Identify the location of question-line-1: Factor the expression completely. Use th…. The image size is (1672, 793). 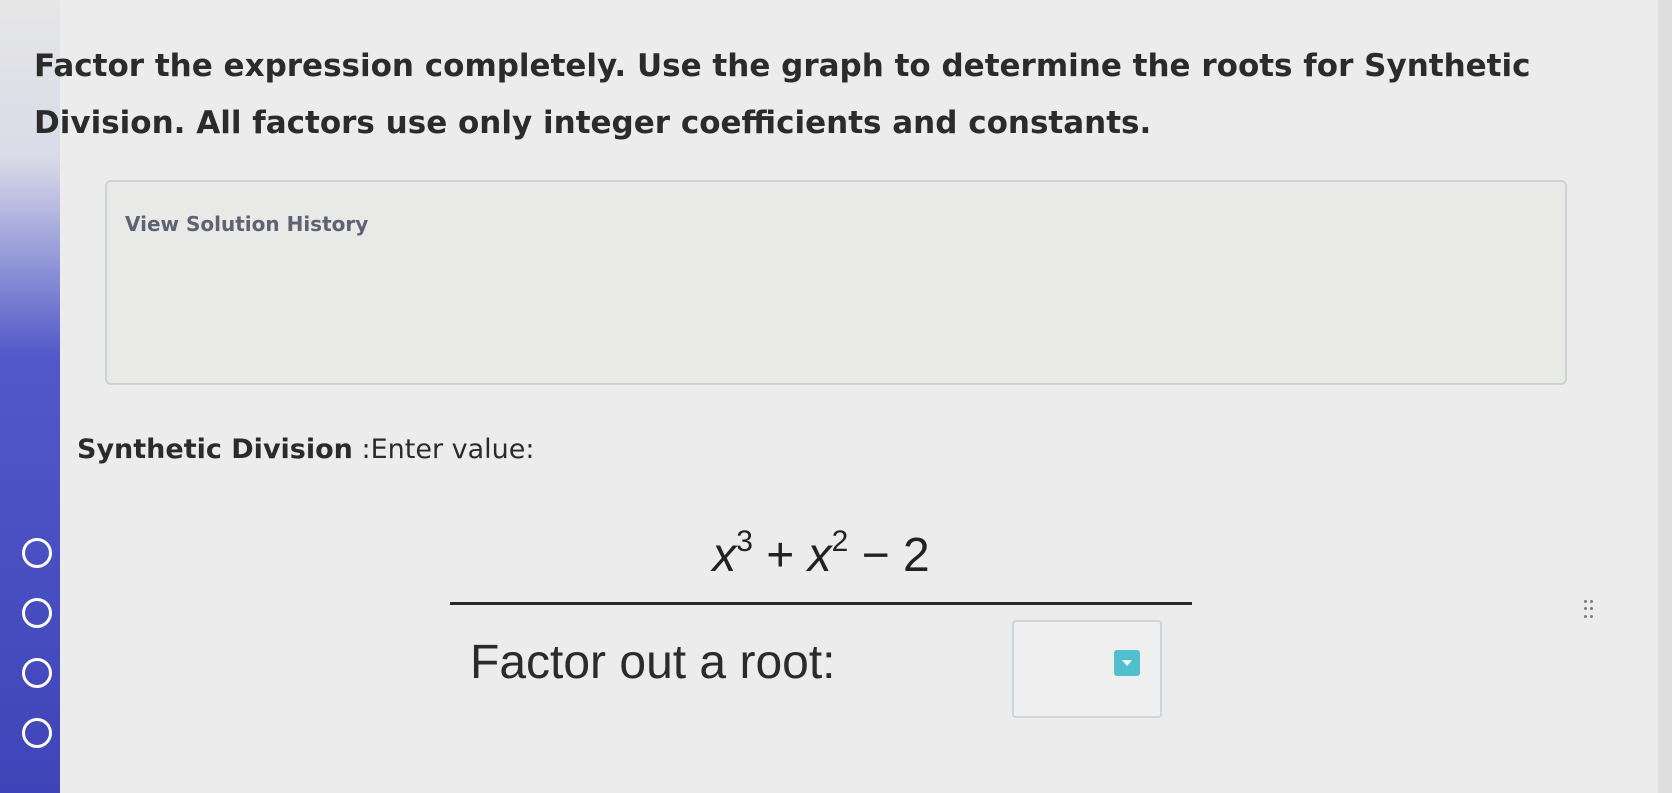
(782, 66).